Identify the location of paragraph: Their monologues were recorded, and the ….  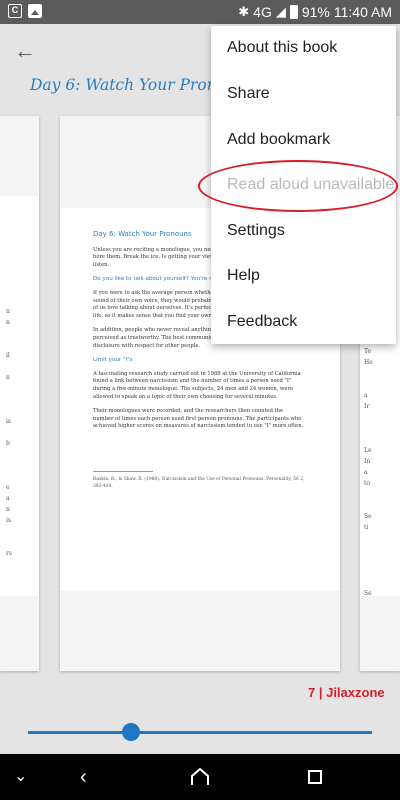
(198, 419).